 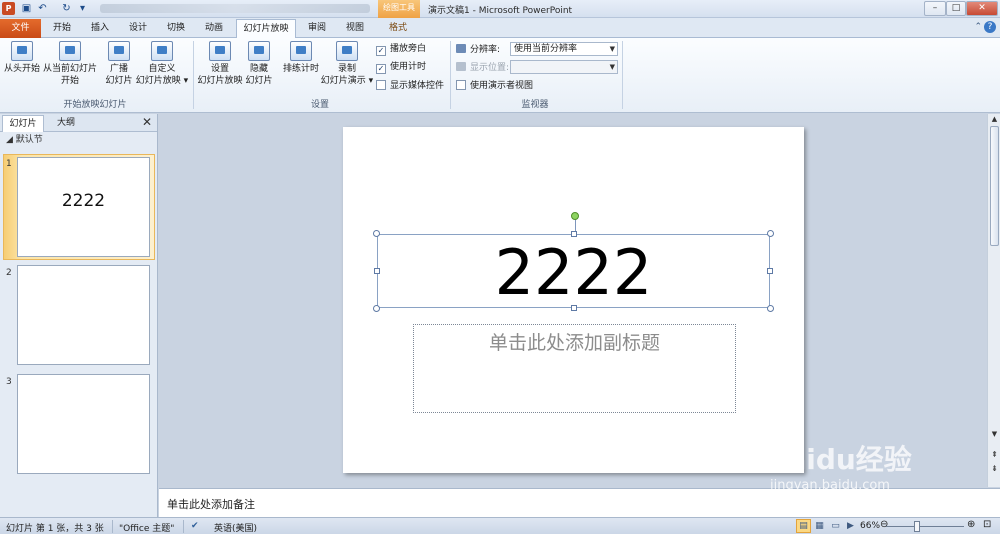 What do you see at coordinates (195, 526) in the screenshot?
I see `spellcheck-icon: ✔` at bounding box center [195, 526].